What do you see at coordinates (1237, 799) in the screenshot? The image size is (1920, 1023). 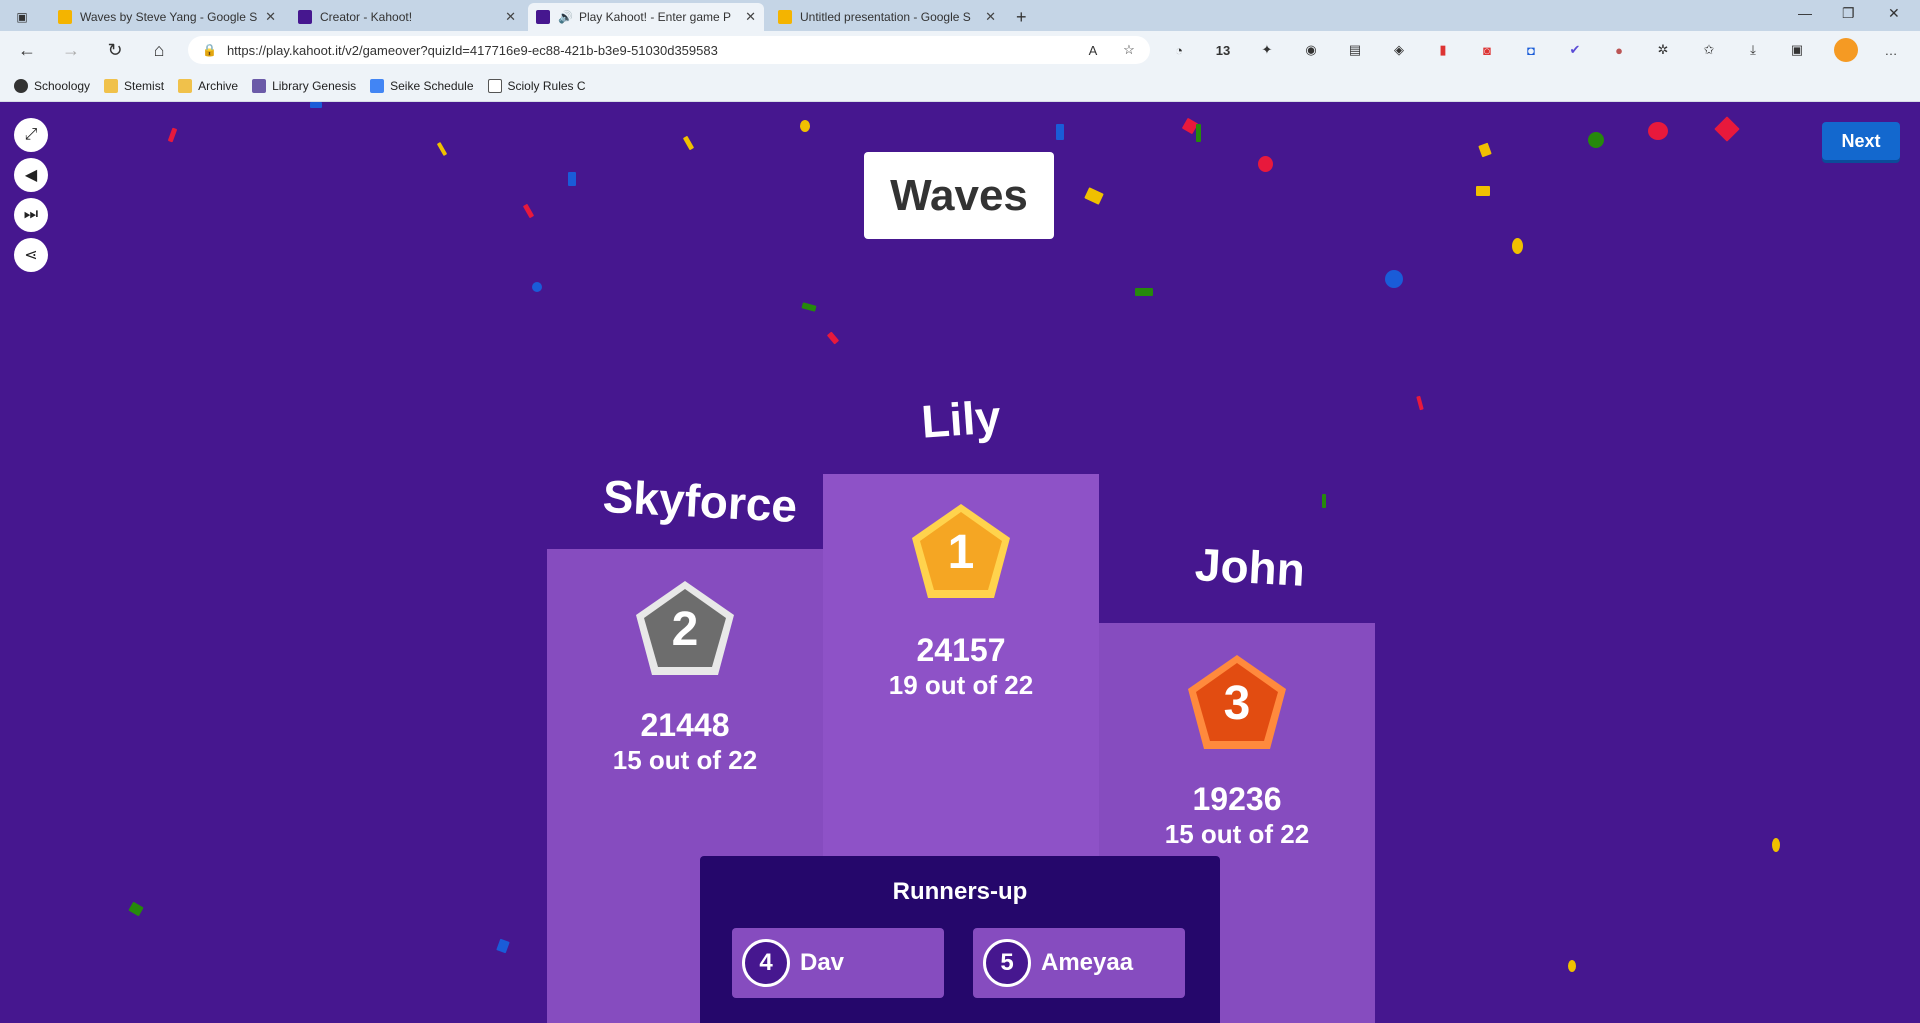 I see `third-place-score: 19236` at bounding box center [1237, 799].